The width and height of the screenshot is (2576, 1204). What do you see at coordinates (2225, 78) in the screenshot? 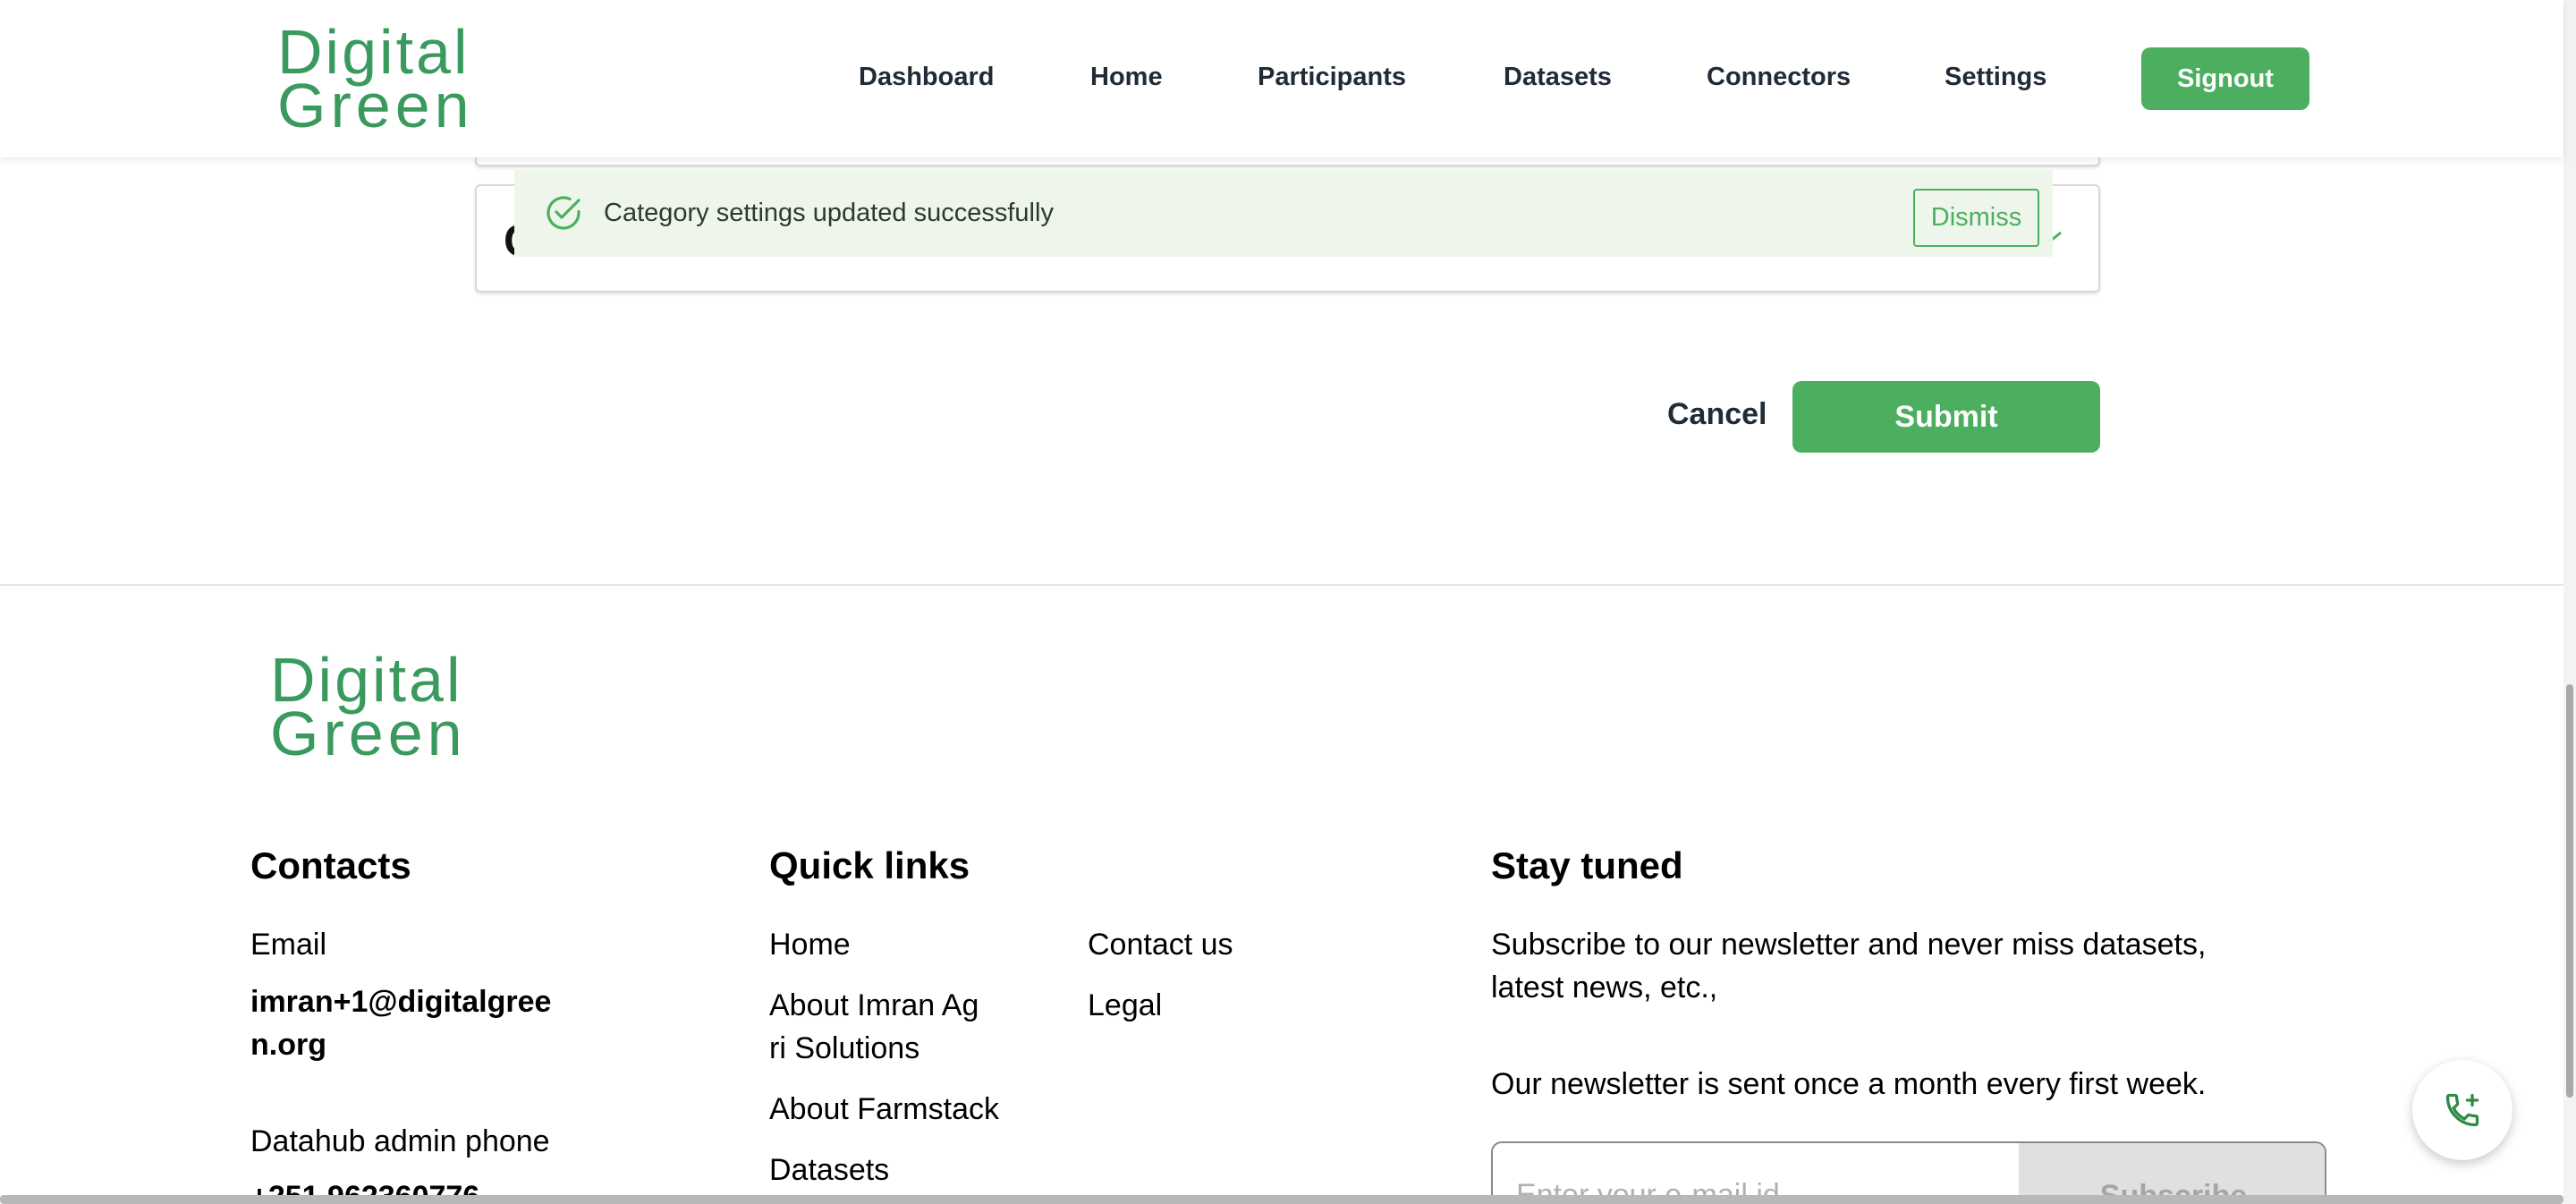
I see `signout-button: Signout` at bounding box center [2225, 78].